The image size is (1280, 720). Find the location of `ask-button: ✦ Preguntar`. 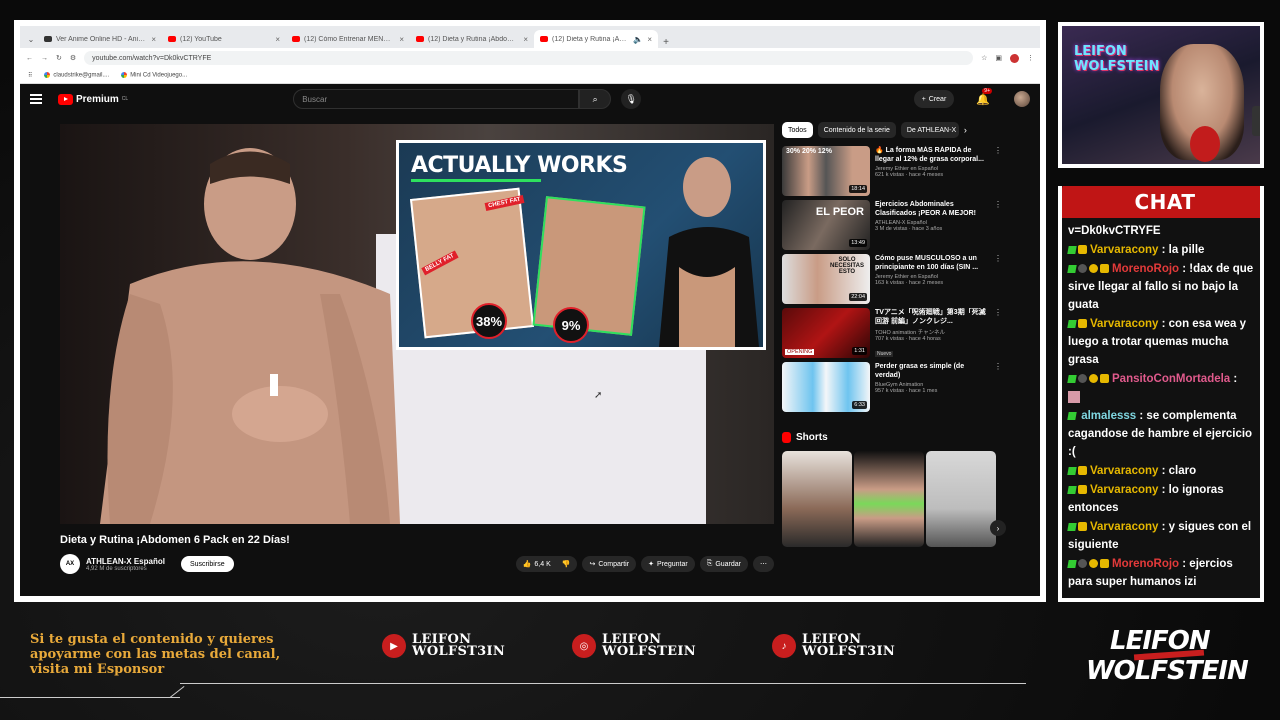

ask-button: ✦ Preguntar is located at coordinates (668, 564).